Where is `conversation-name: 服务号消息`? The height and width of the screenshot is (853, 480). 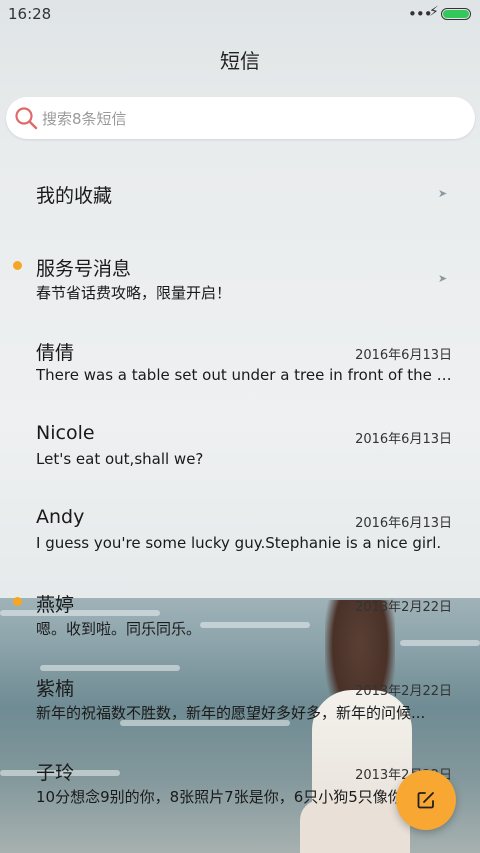
conversation-name: 服务号消息 is located at coordinates (84, 269).